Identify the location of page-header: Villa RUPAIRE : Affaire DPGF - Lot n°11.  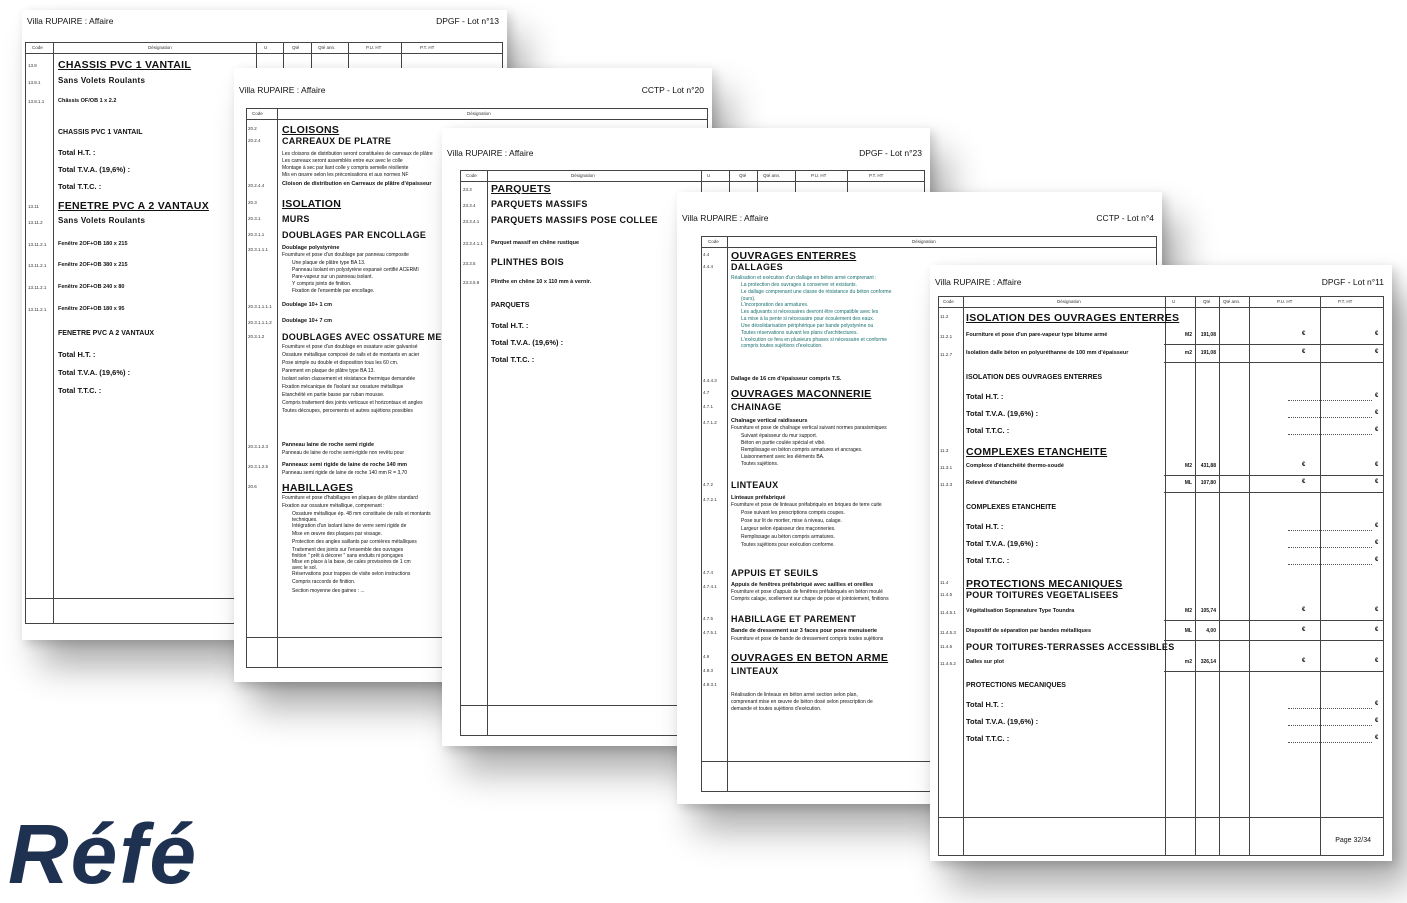
(1161, 276).